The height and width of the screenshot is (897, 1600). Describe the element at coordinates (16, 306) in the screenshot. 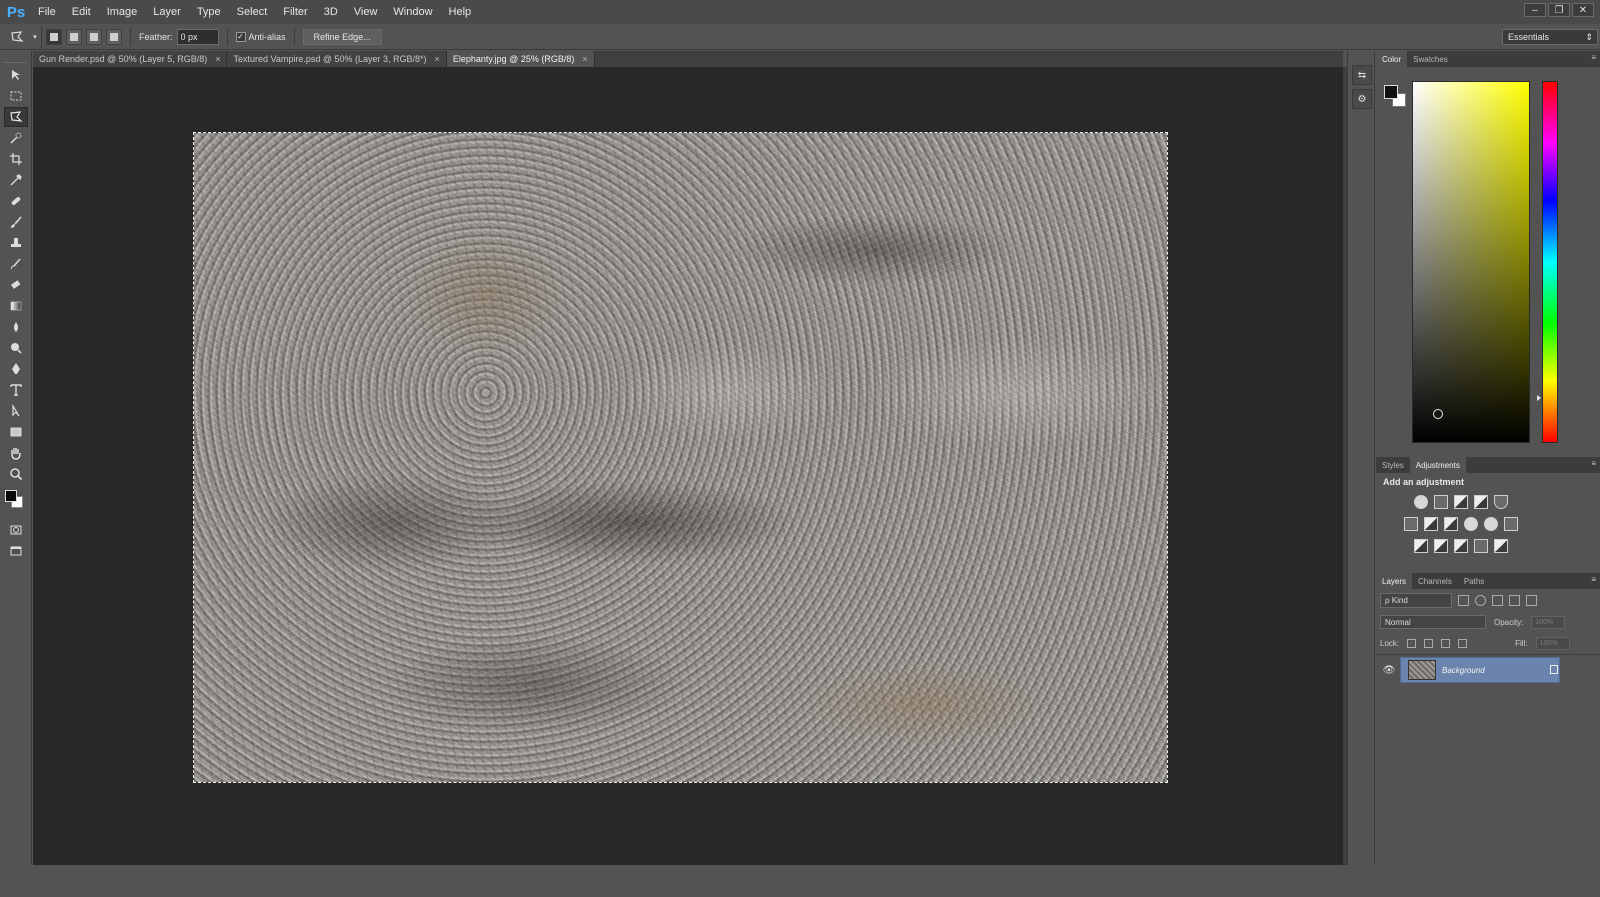

I see `gradient-tool` at that location.